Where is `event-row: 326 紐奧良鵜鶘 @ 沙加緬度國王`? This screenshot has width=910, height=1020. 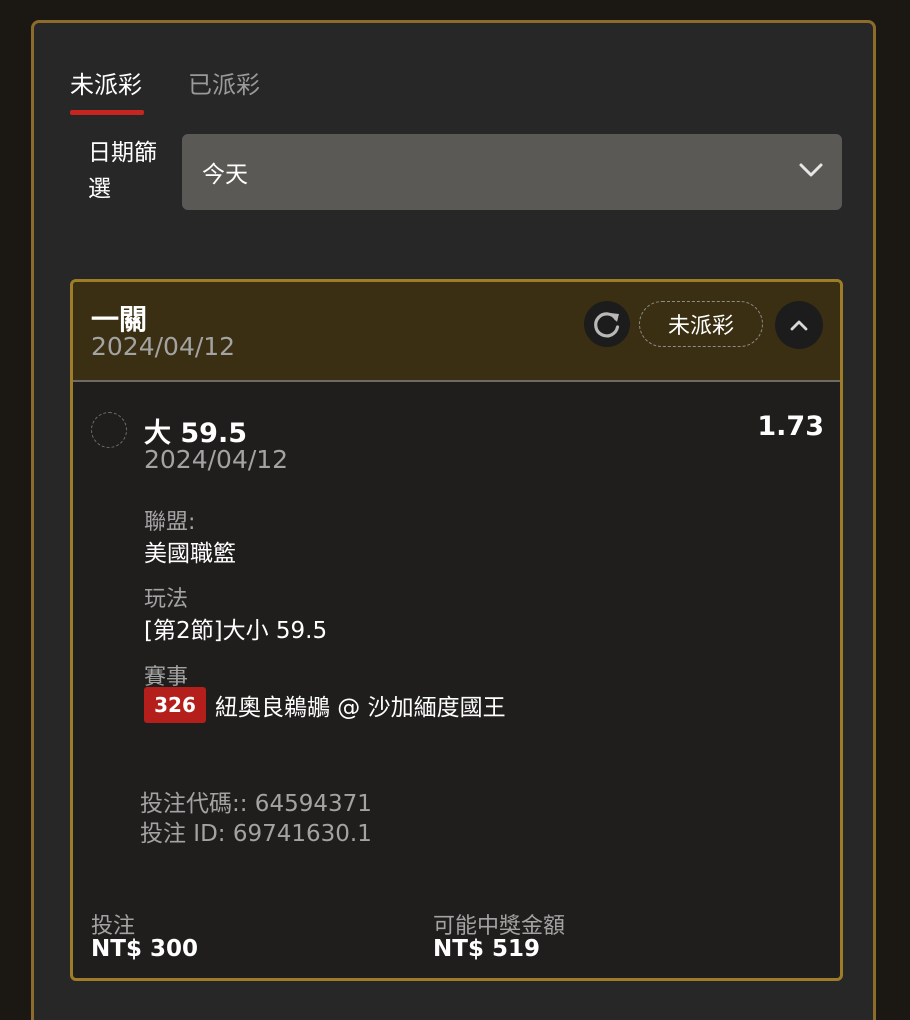
event-row: 326 紐奧良鵜鶘 @ 沙加緬度國王 is located at coordinates (325, 705).